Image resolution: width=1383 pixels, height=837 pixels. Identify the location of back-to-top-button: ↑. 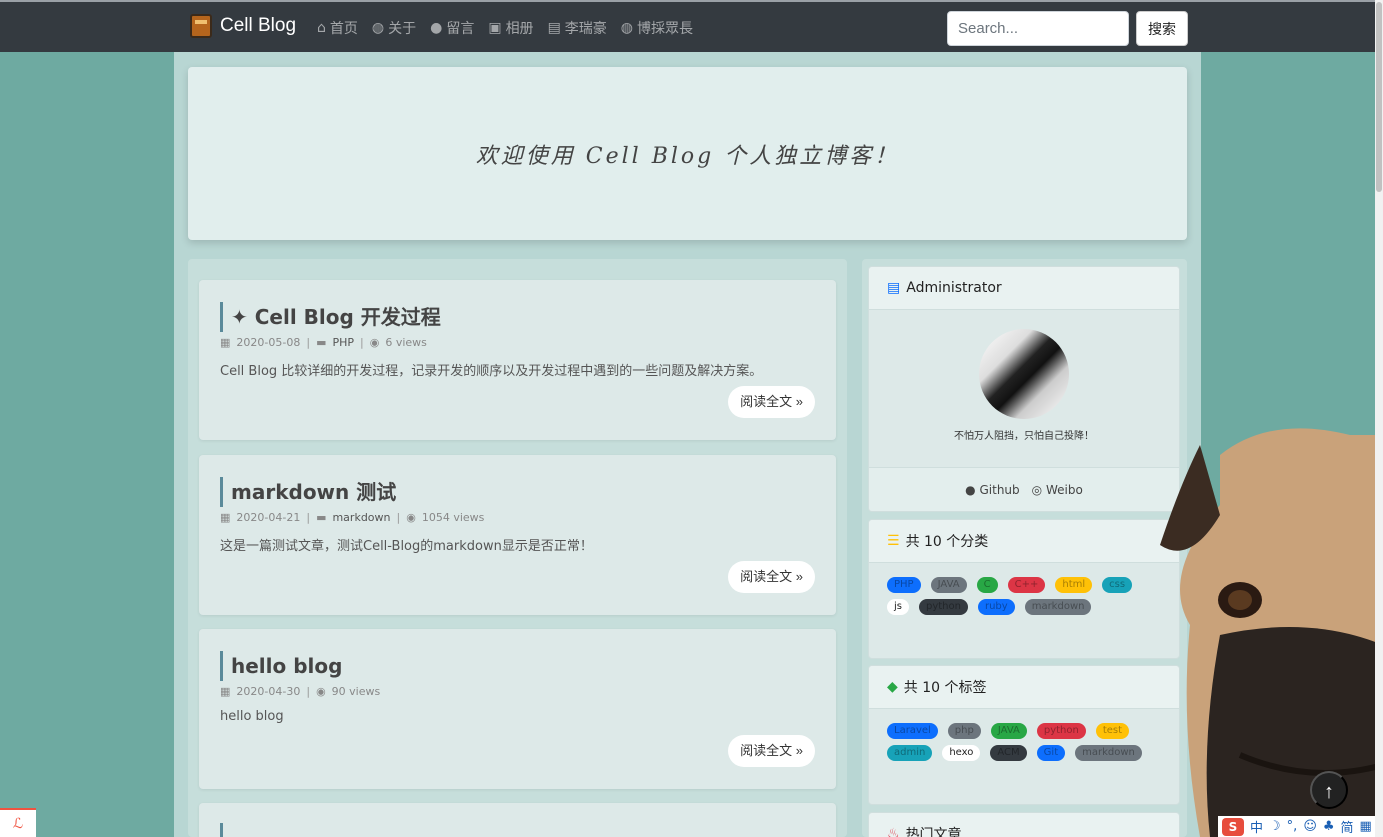
(1329, 790).